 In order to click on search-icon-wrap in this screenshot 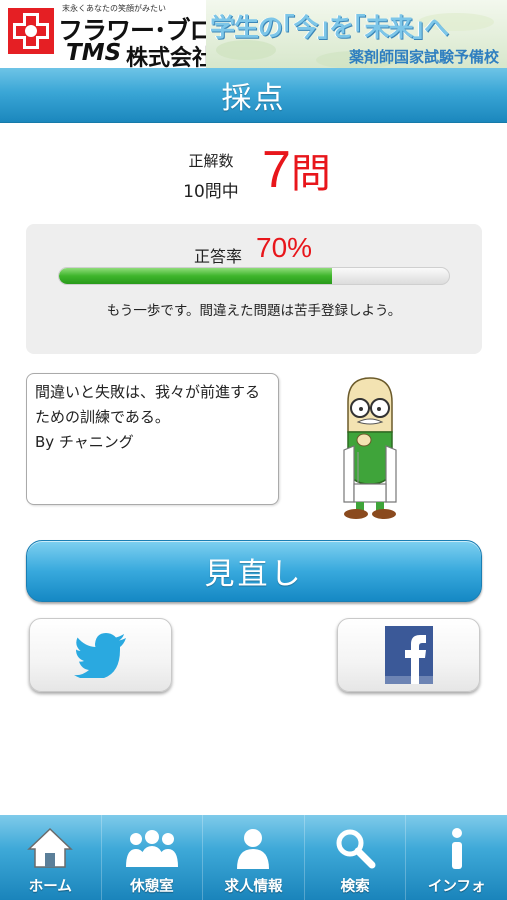, I will do `click(355, 848)`.